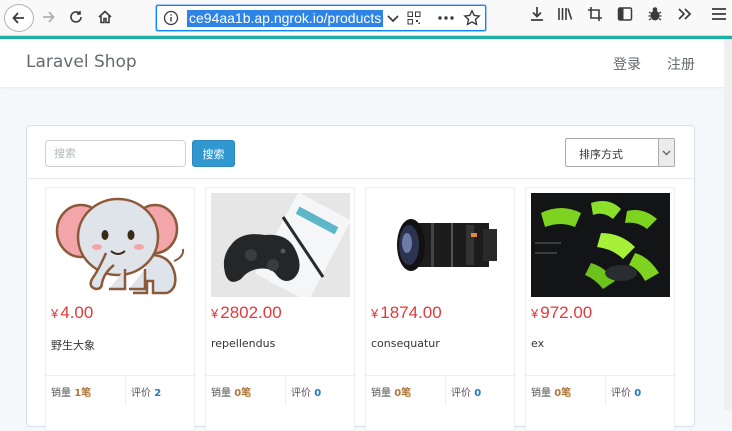  I want to click on home-icon, so click(105, 17).